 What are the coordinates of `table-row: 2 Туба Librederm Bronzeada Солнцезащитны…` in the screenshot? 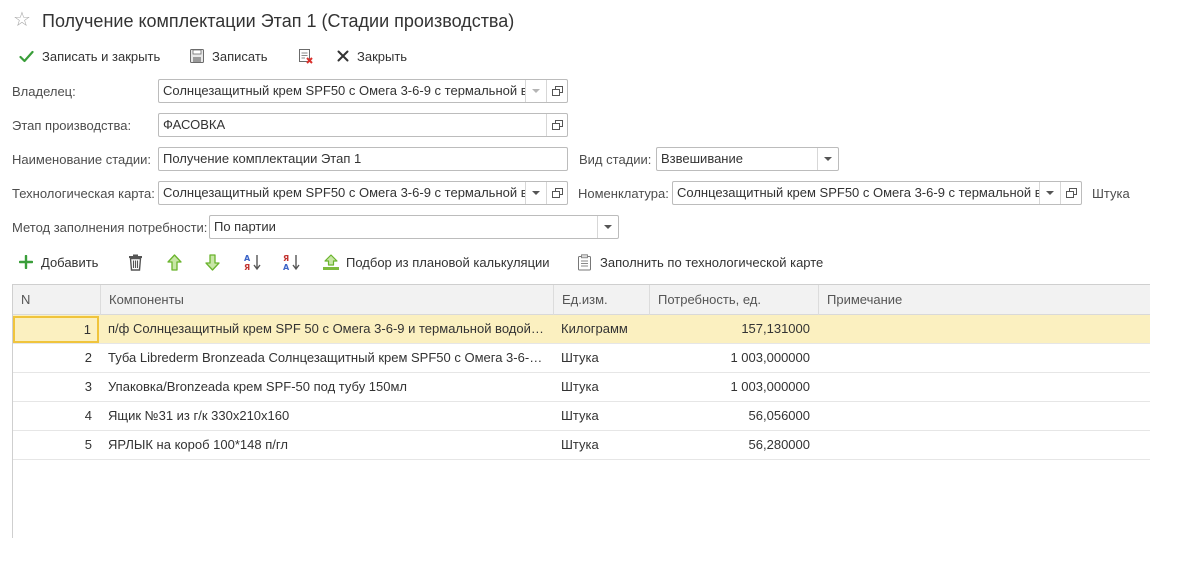 It's located at (581, 358).